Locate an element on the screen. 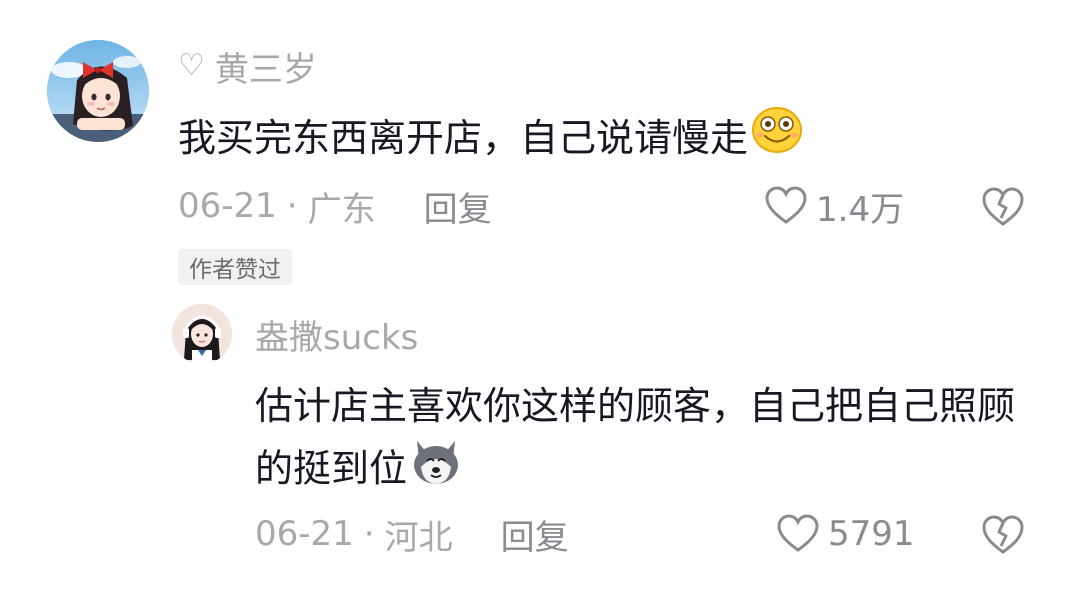  main-comment-text: 我买完东西离开店，自己说请慢走 is located at coordinates (491, 133).